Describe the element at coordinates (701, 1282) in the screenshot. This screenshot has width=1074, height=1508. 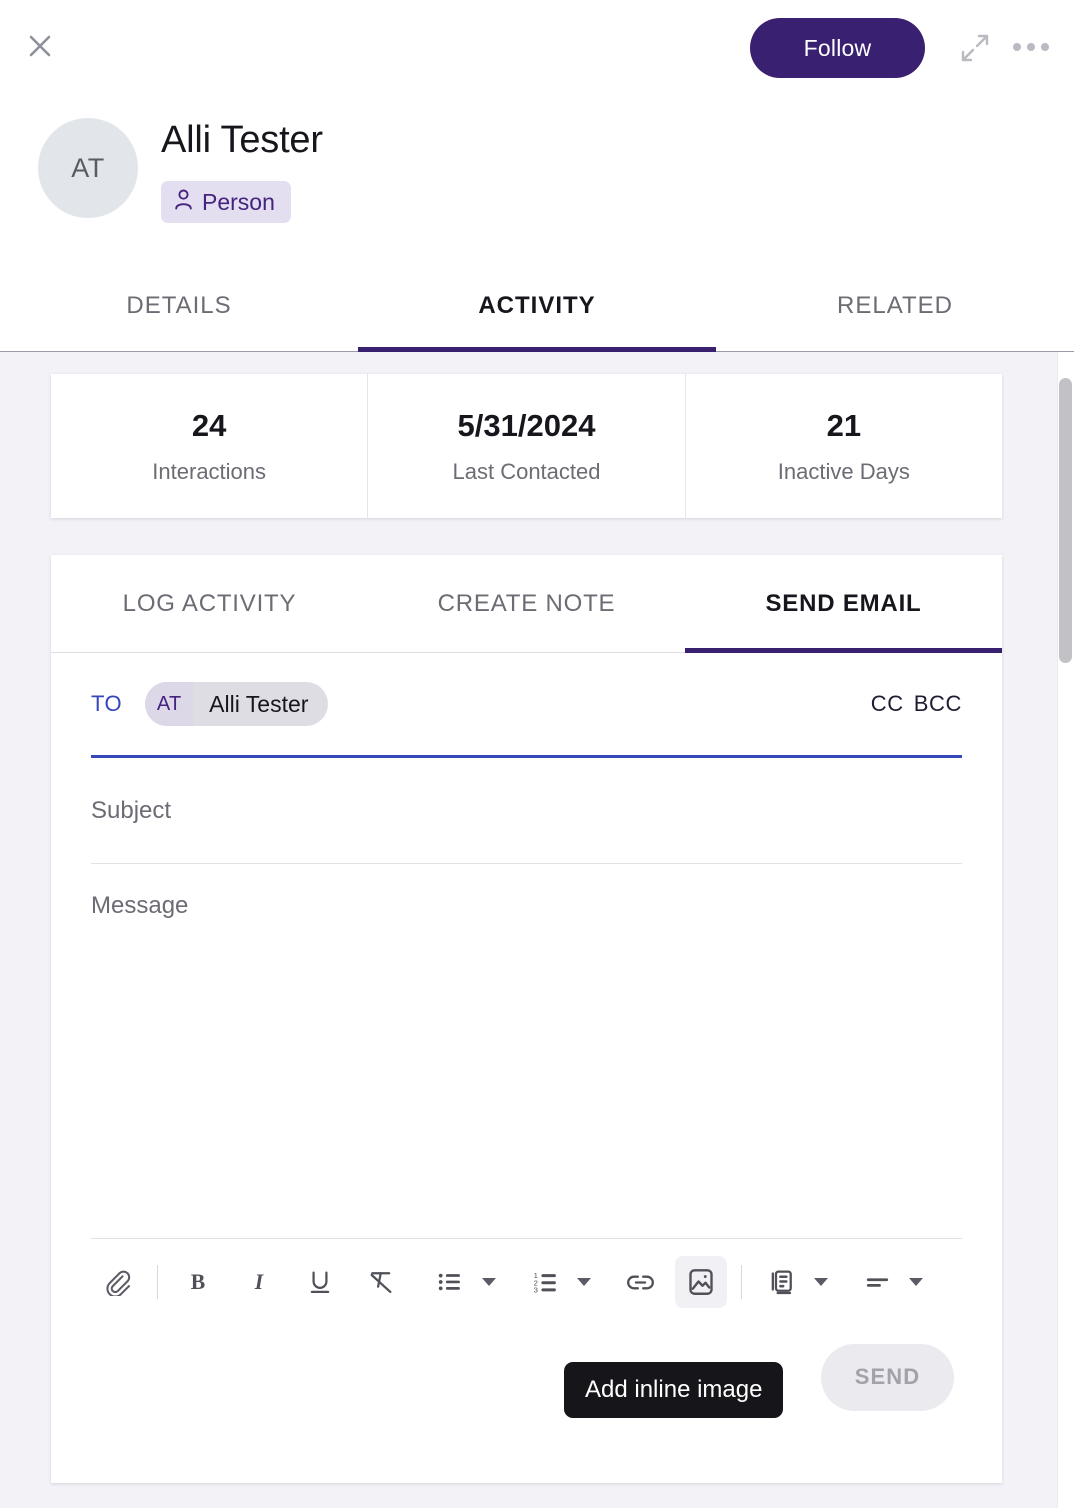
I see `inline-image-icon` at that location.